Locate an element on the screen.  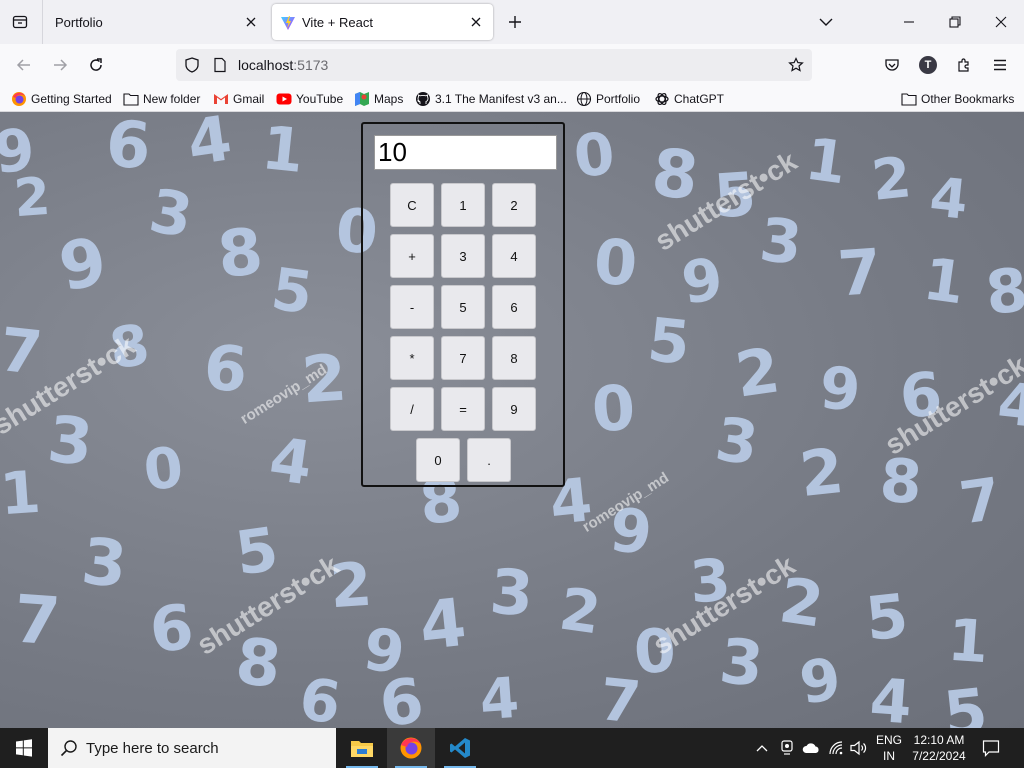
folder-icon is located at coordinates (909, 99).